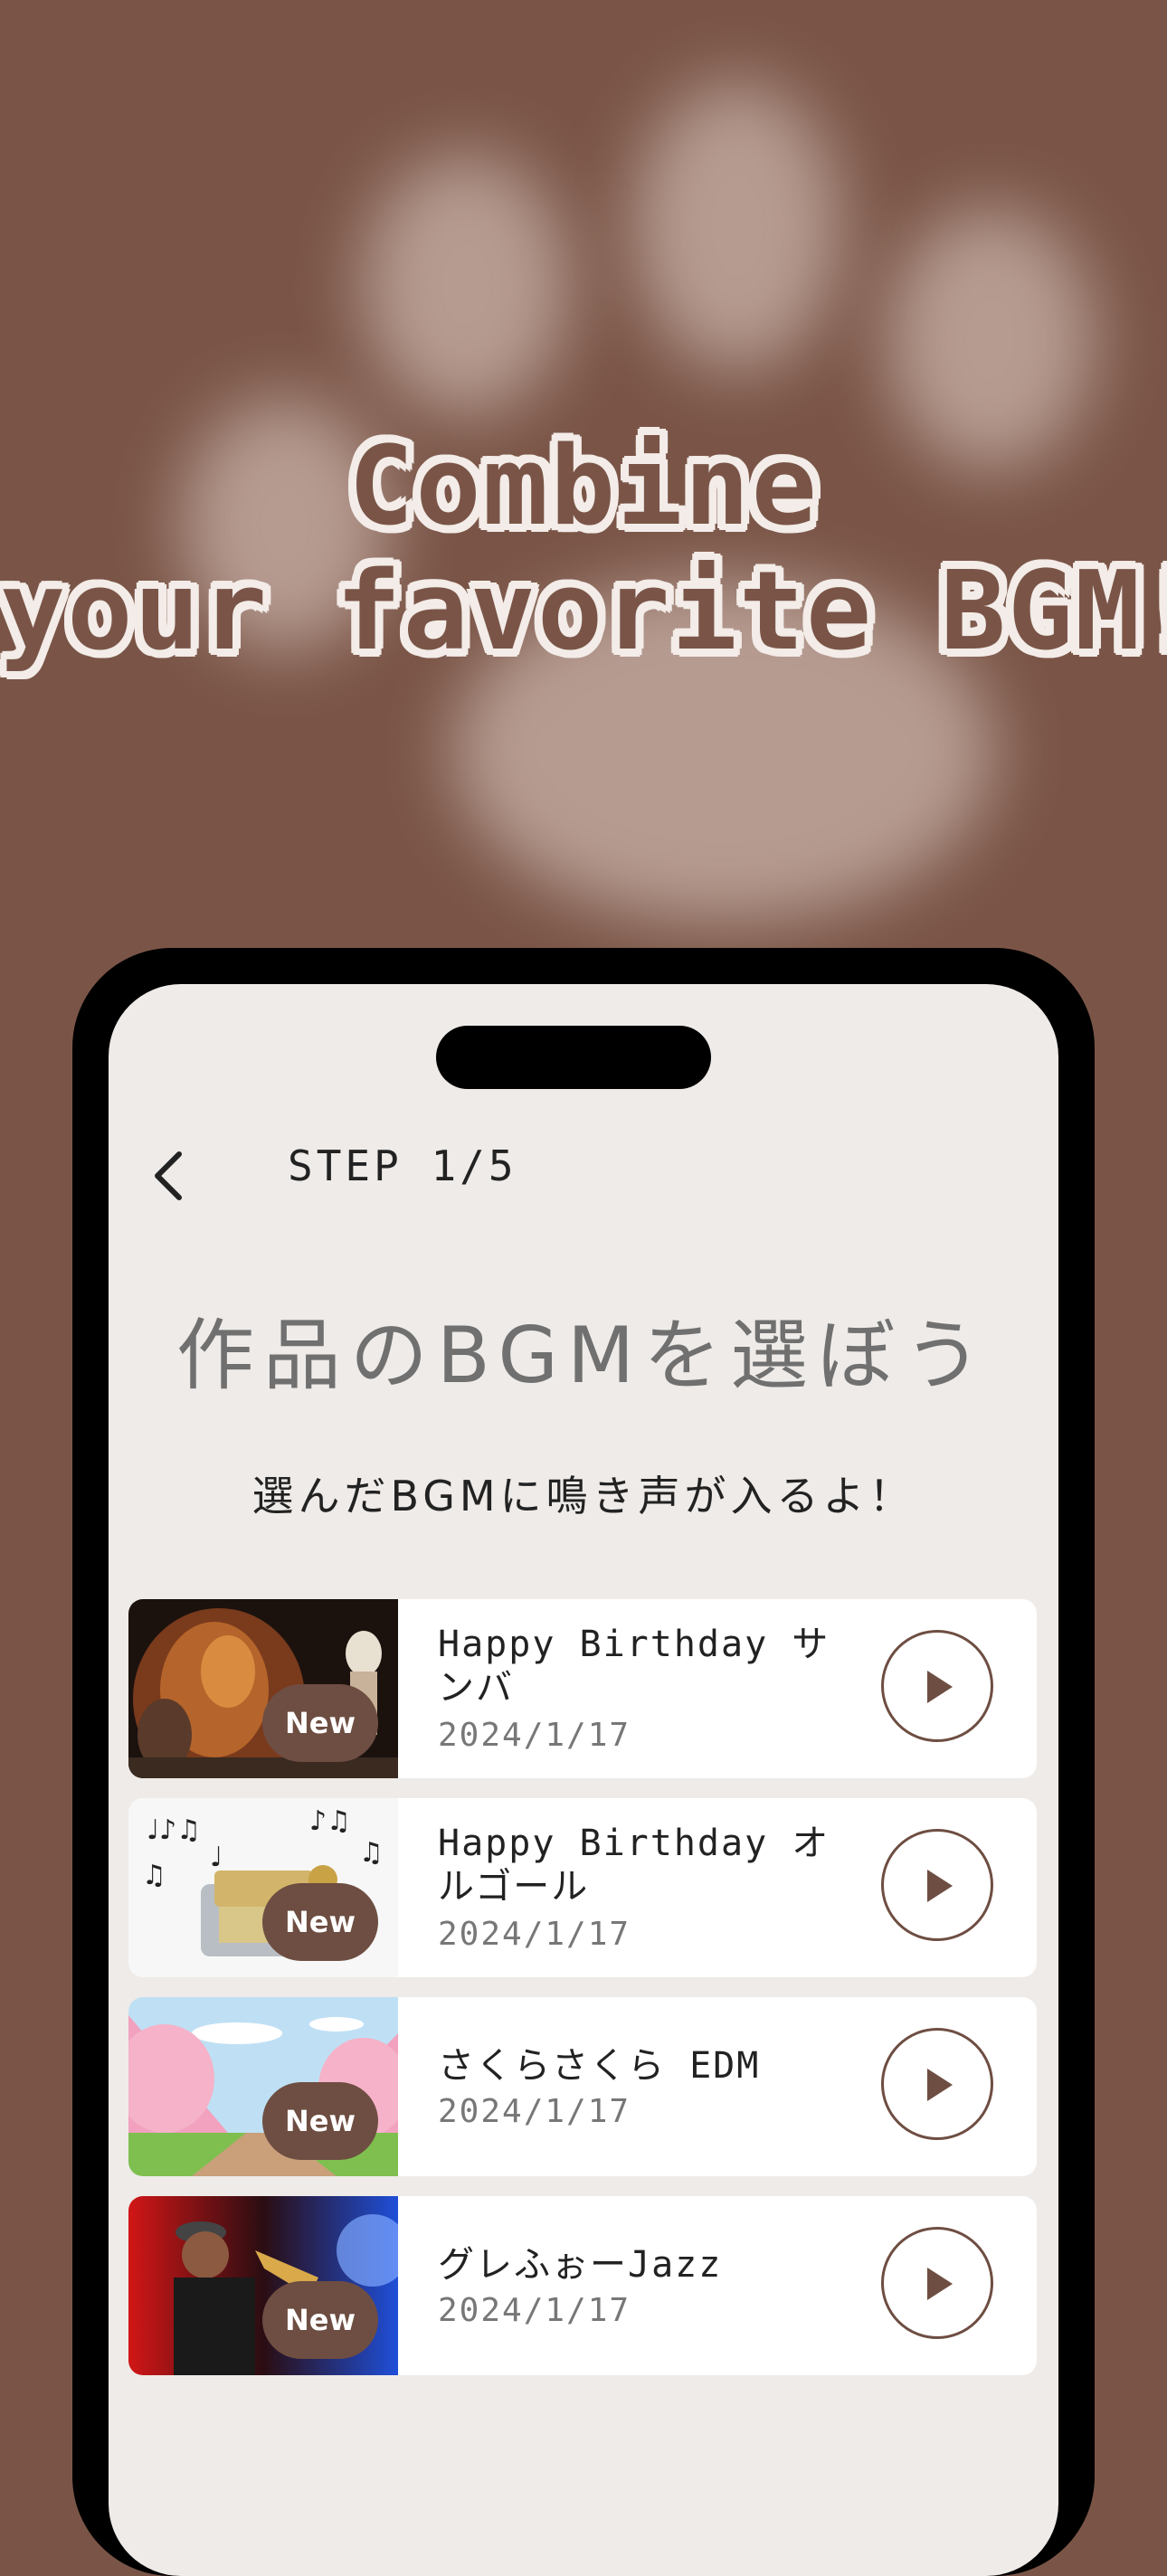  I want to click on track-info: Happy Birthday サンバ 2024/1/17, so click(642, 1689).